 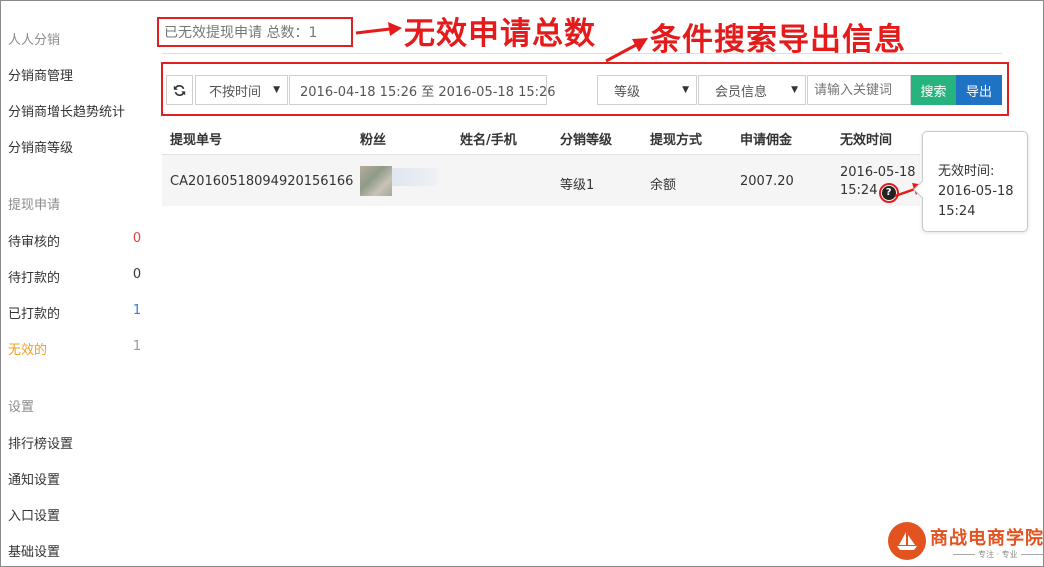 I want to click on column-header-method: 提现方式, so click(x=676, y=140).